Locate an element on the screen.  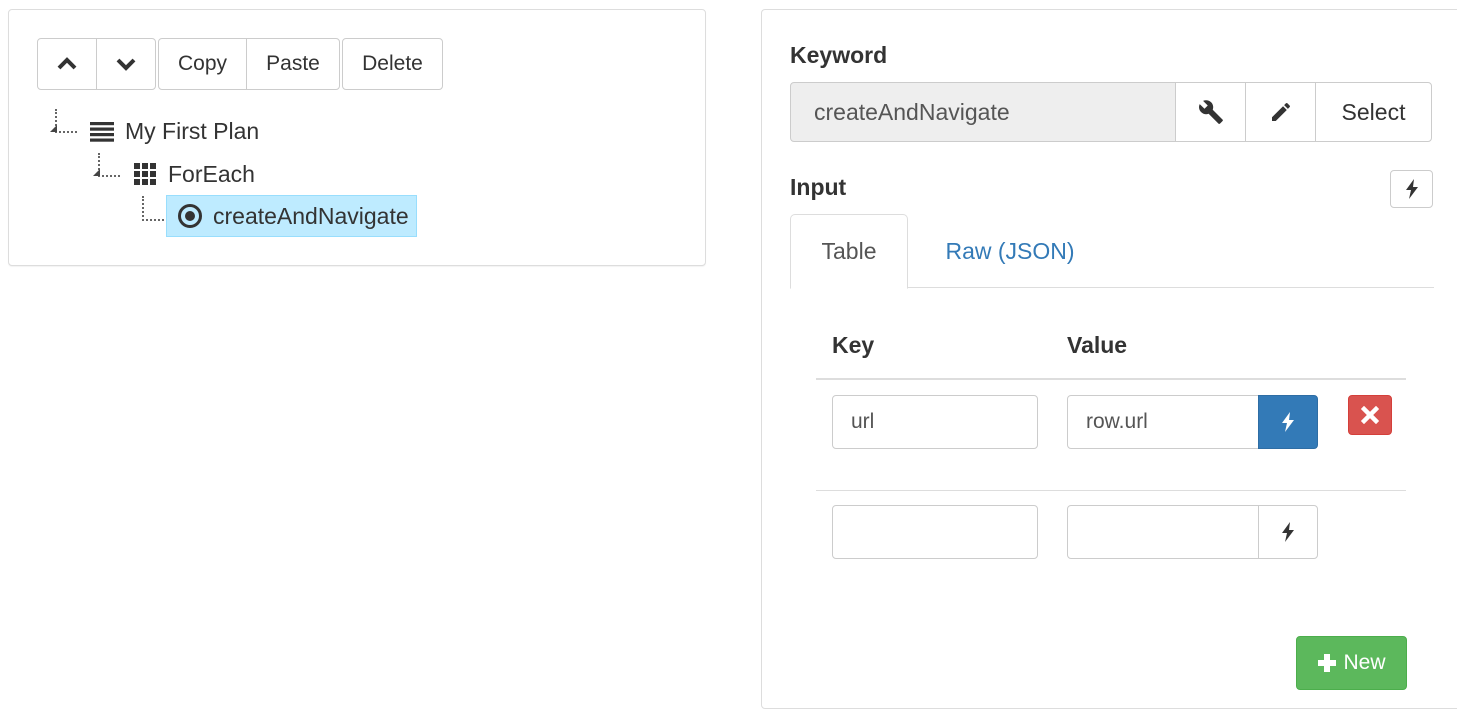
keyword-input-group: createAndNavigate Select is located at coordinates (1111, 112).